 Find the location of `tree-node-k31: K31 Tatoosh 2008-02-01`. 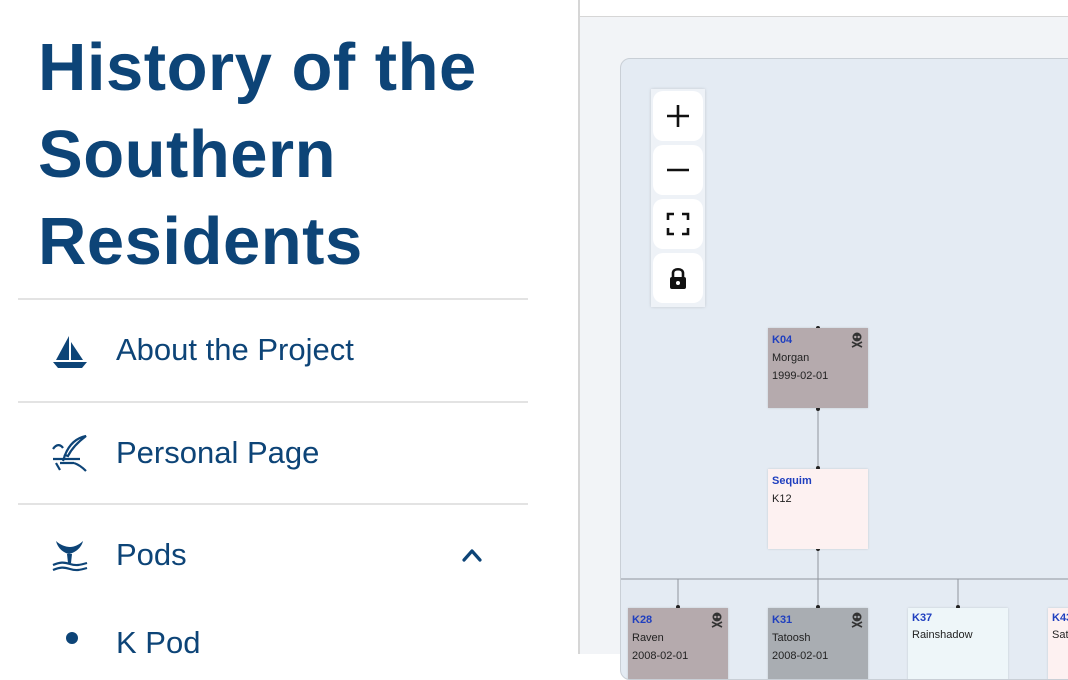

tree-node-k31: K31 Tatoosh 2008-02-01 is located at coordinates (818, 643).